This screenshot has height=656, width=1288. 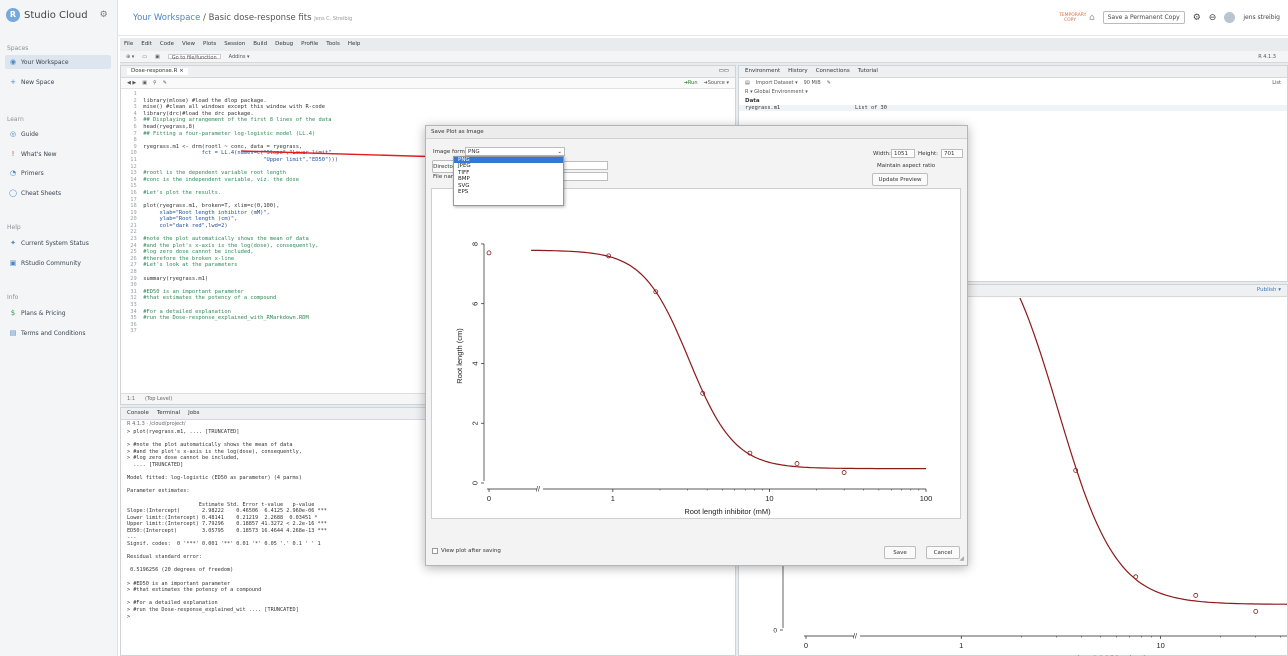 What do you see at coordinates (131, 399) in the screenshot?
I see `cursor-position: 1:1` at bounding box center [131, 399].